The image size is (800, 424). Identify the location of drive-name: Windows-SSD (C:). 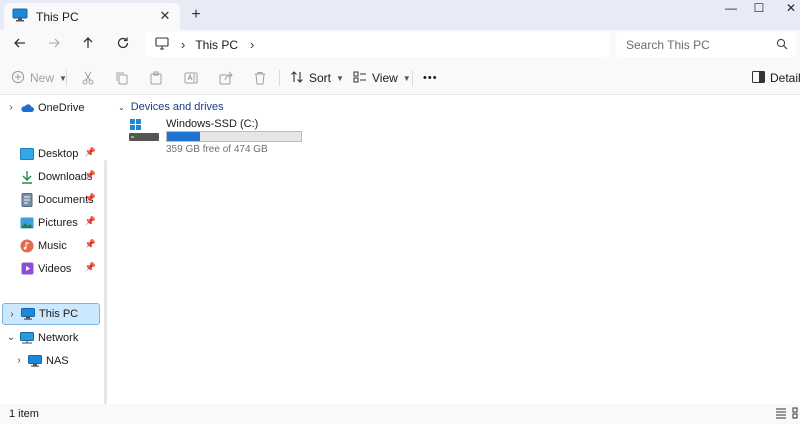
(212, 124).